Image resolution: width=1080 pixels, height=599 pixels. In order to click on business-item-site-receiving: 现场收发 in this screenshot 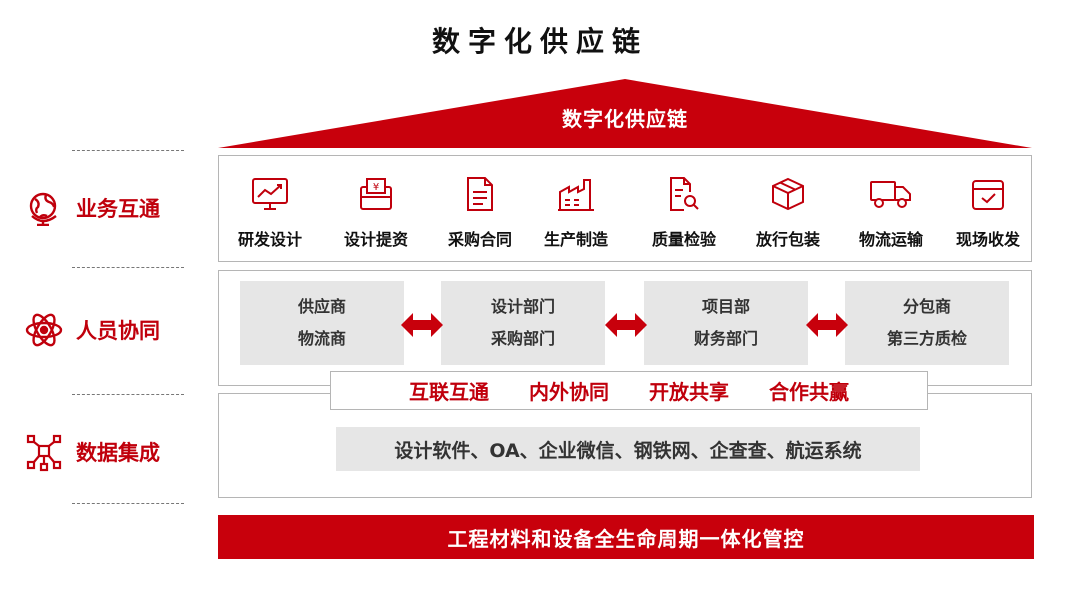, I will do `click(988, 212)`.